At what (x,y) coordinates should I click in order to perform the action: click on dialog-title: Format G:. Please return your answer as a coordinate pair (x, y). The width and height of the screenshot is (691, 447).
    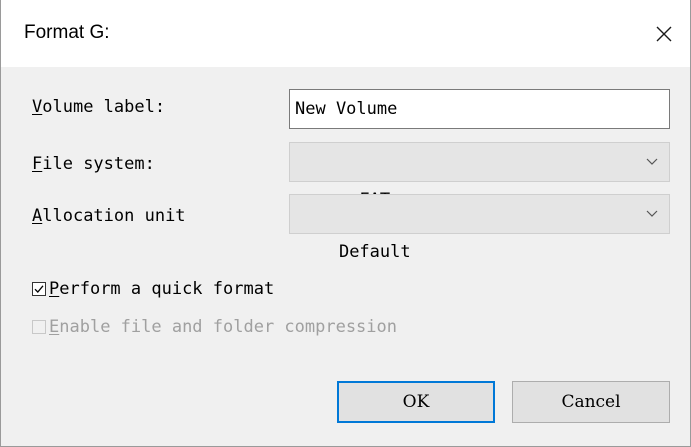
    Looking at the image, I should click on (67, 32).